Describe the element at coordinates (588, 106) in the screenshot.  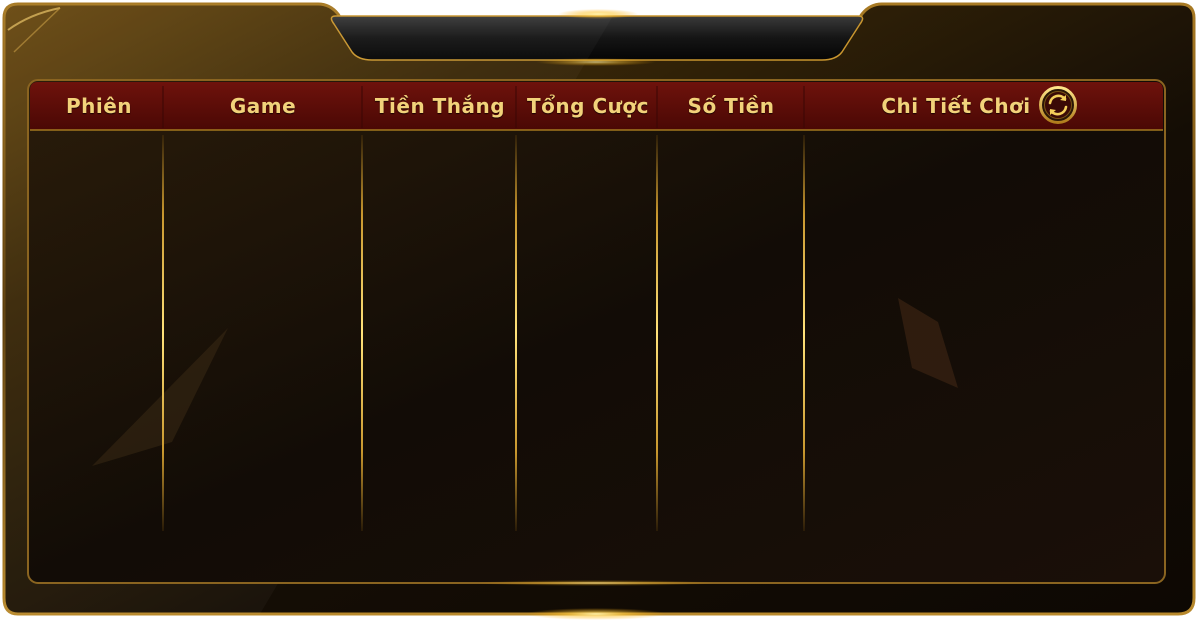
I see `column-header-tong-cuoc: Tổng Cược` at that location.